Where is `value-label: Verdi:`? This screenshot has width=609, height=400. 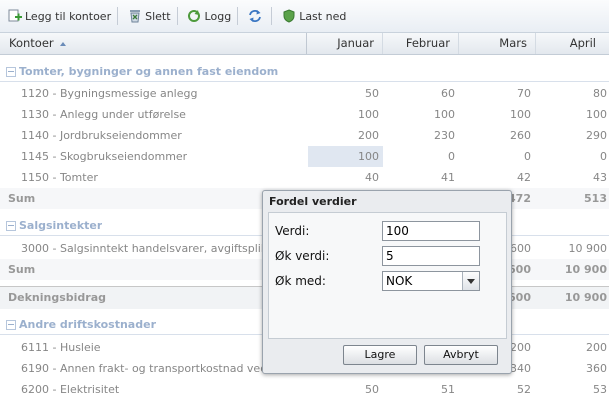
value-label: Verdi: is located at coordinates (292, 231).